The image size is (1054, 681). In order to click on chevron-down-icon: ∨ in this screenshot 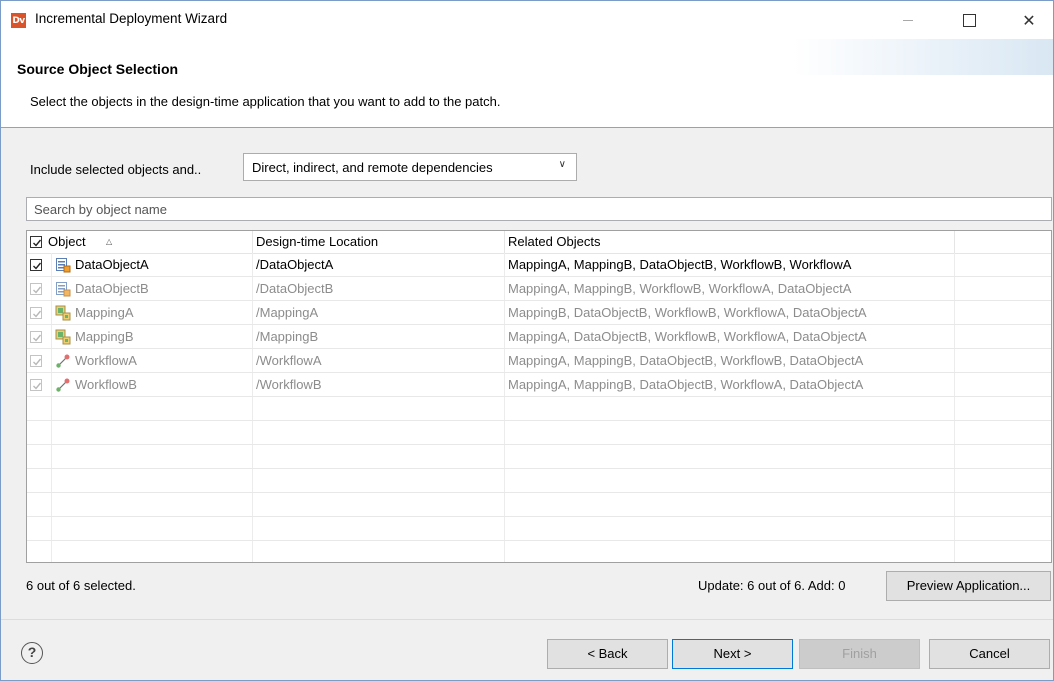, I will do `click(562, 164)`.